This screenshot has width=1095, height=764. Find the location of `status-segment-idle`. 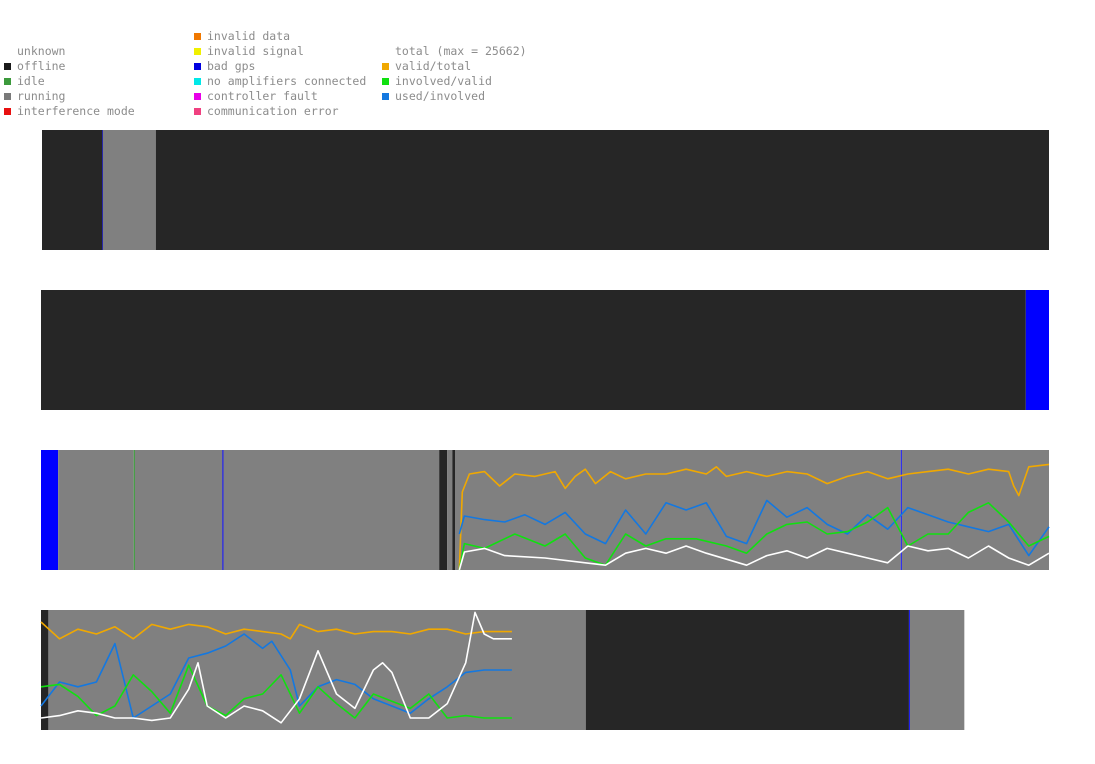

status-segment-idle is located at coordinates (134, 510).